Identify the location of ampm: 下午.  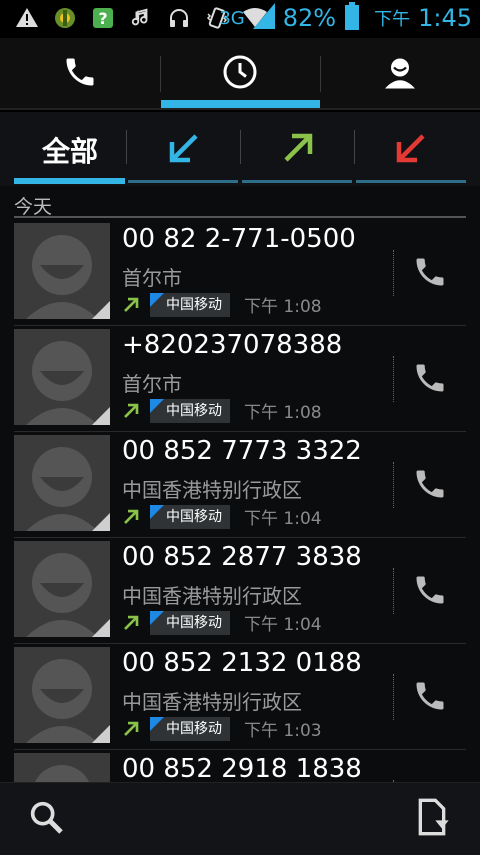
(392, 19).